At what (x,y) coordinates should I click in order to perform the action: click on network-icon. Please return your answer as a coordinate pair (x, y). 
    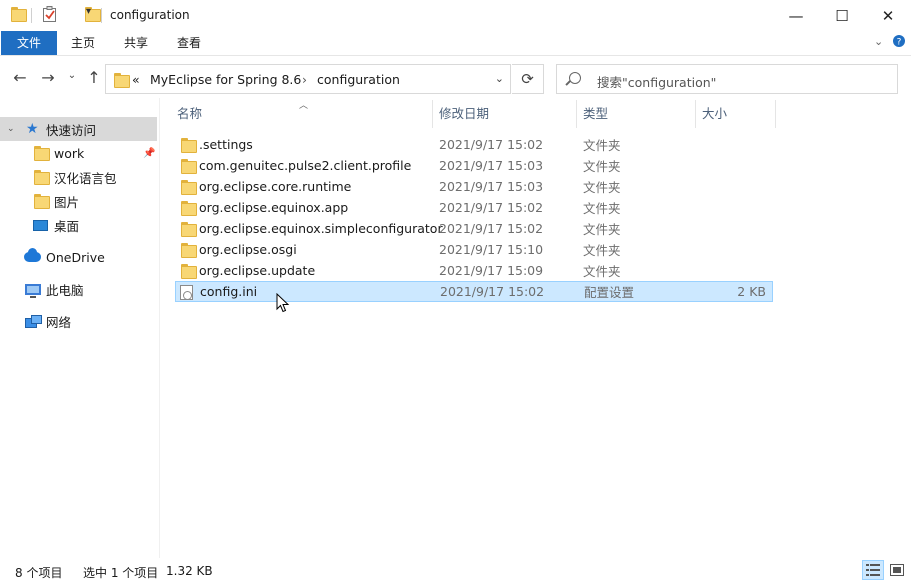
    Looking at the image, I should click on (33, 321).